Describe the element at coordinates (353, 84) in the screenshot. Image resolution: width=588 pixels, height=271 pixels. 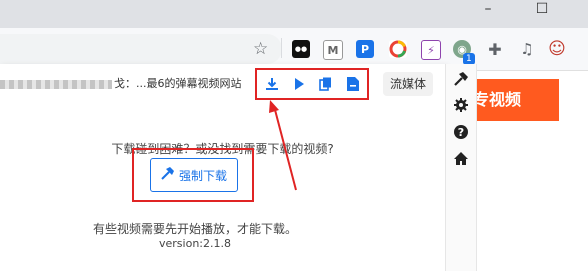
I see `file-icon` at that location.